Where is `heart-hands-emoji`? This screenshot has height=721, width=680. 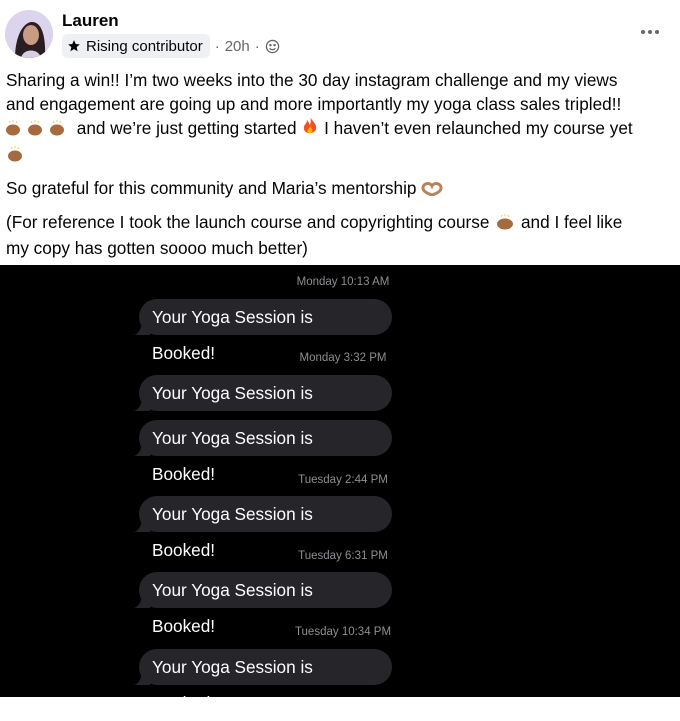 heart-hands-emoji is located at coordinates (432, 190).